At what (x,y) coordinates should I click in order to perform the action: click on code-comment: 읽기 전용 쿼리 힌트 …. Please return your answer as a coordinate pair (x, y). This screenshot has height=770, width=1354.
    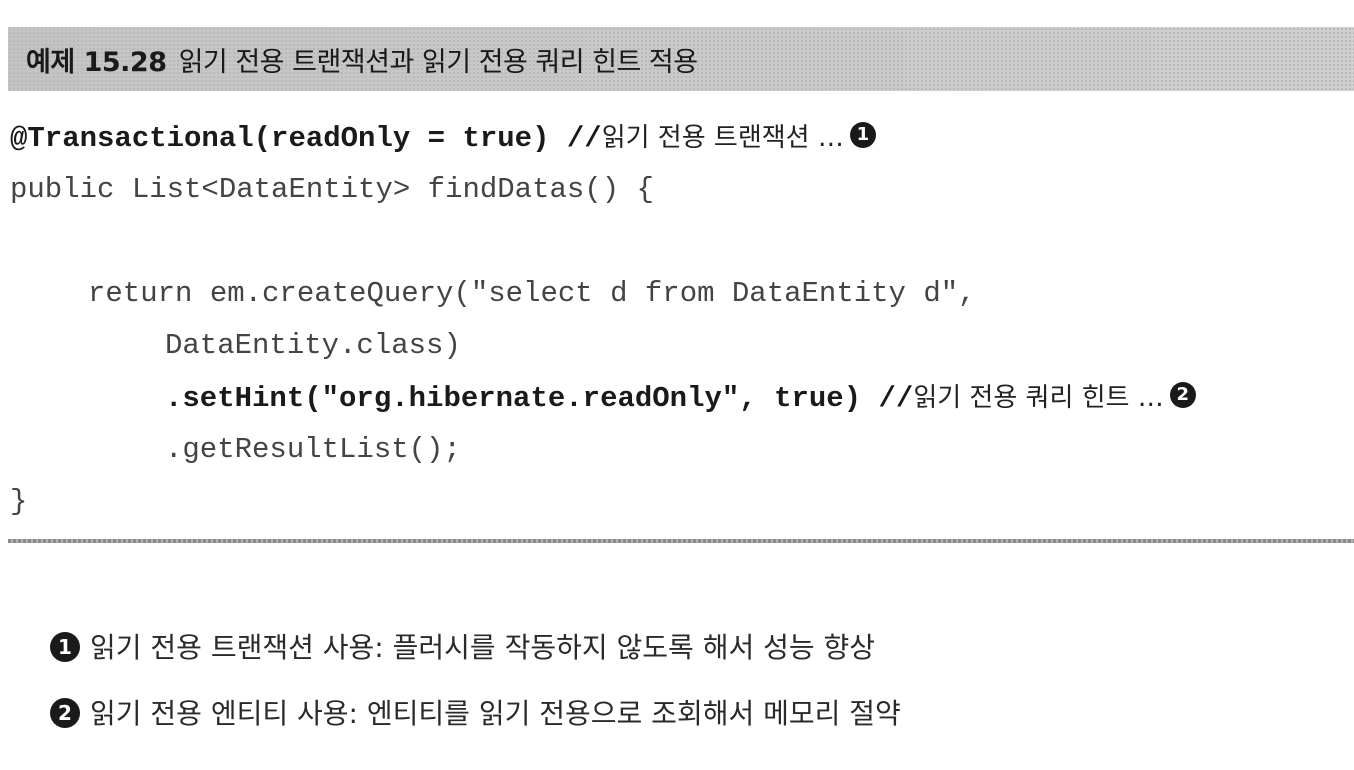
    Looking at the image, I should click on (1038, 398).